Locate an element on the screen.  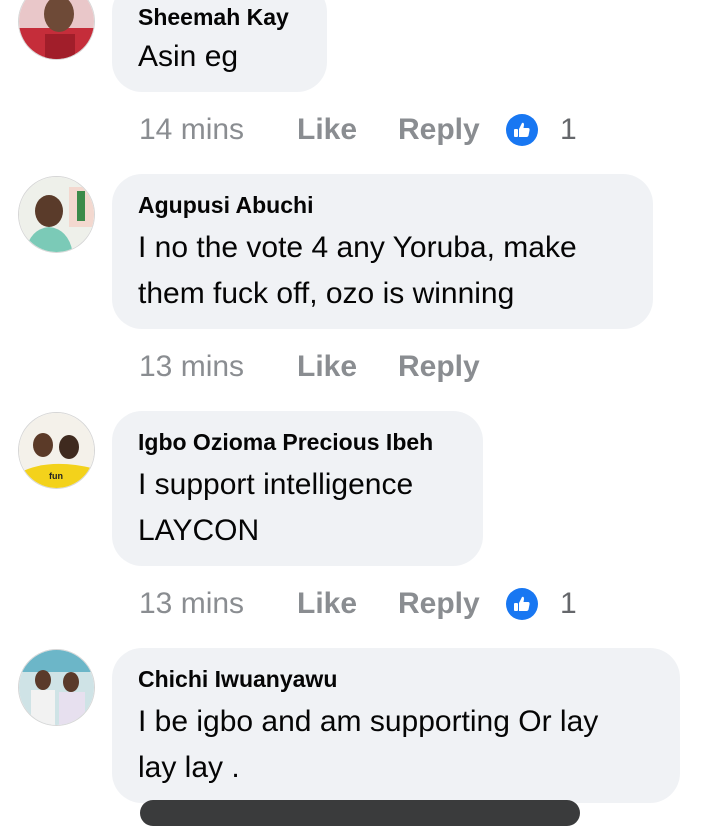
svg-text: fun is located at coordinates (56, 476).